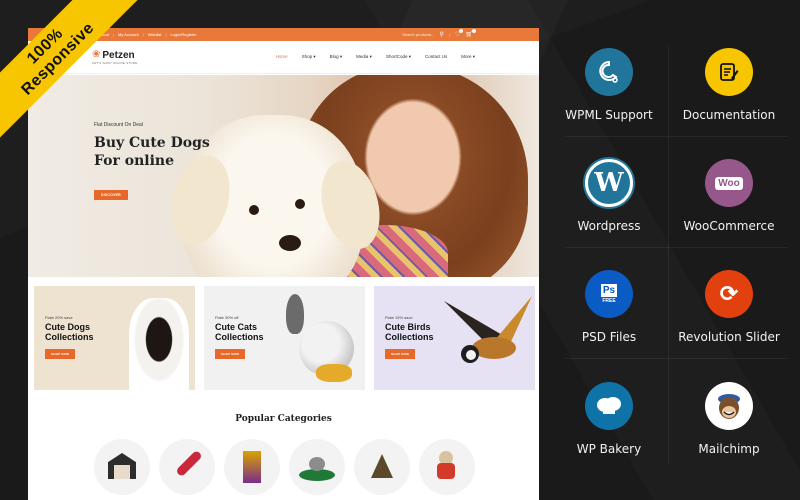 This screenshot has width=800, height=500. I want to click on promo-subtitle: Flate 15% save, so click(399, 317).